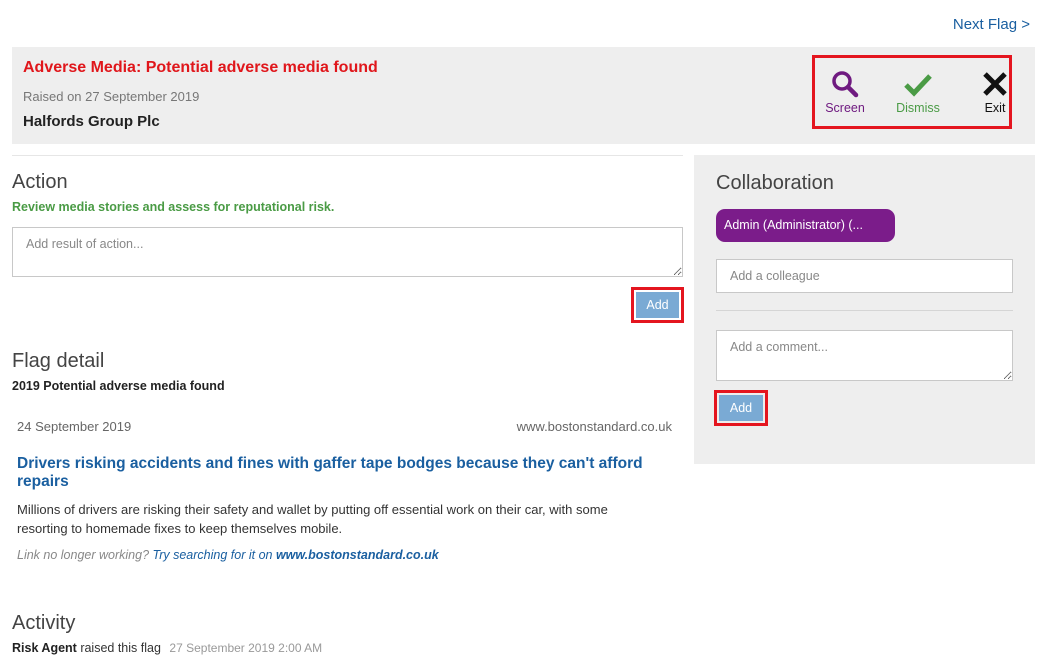 The image size is (1047, 670). I want to click on activity-text: raised this flag, so click(120, 648).